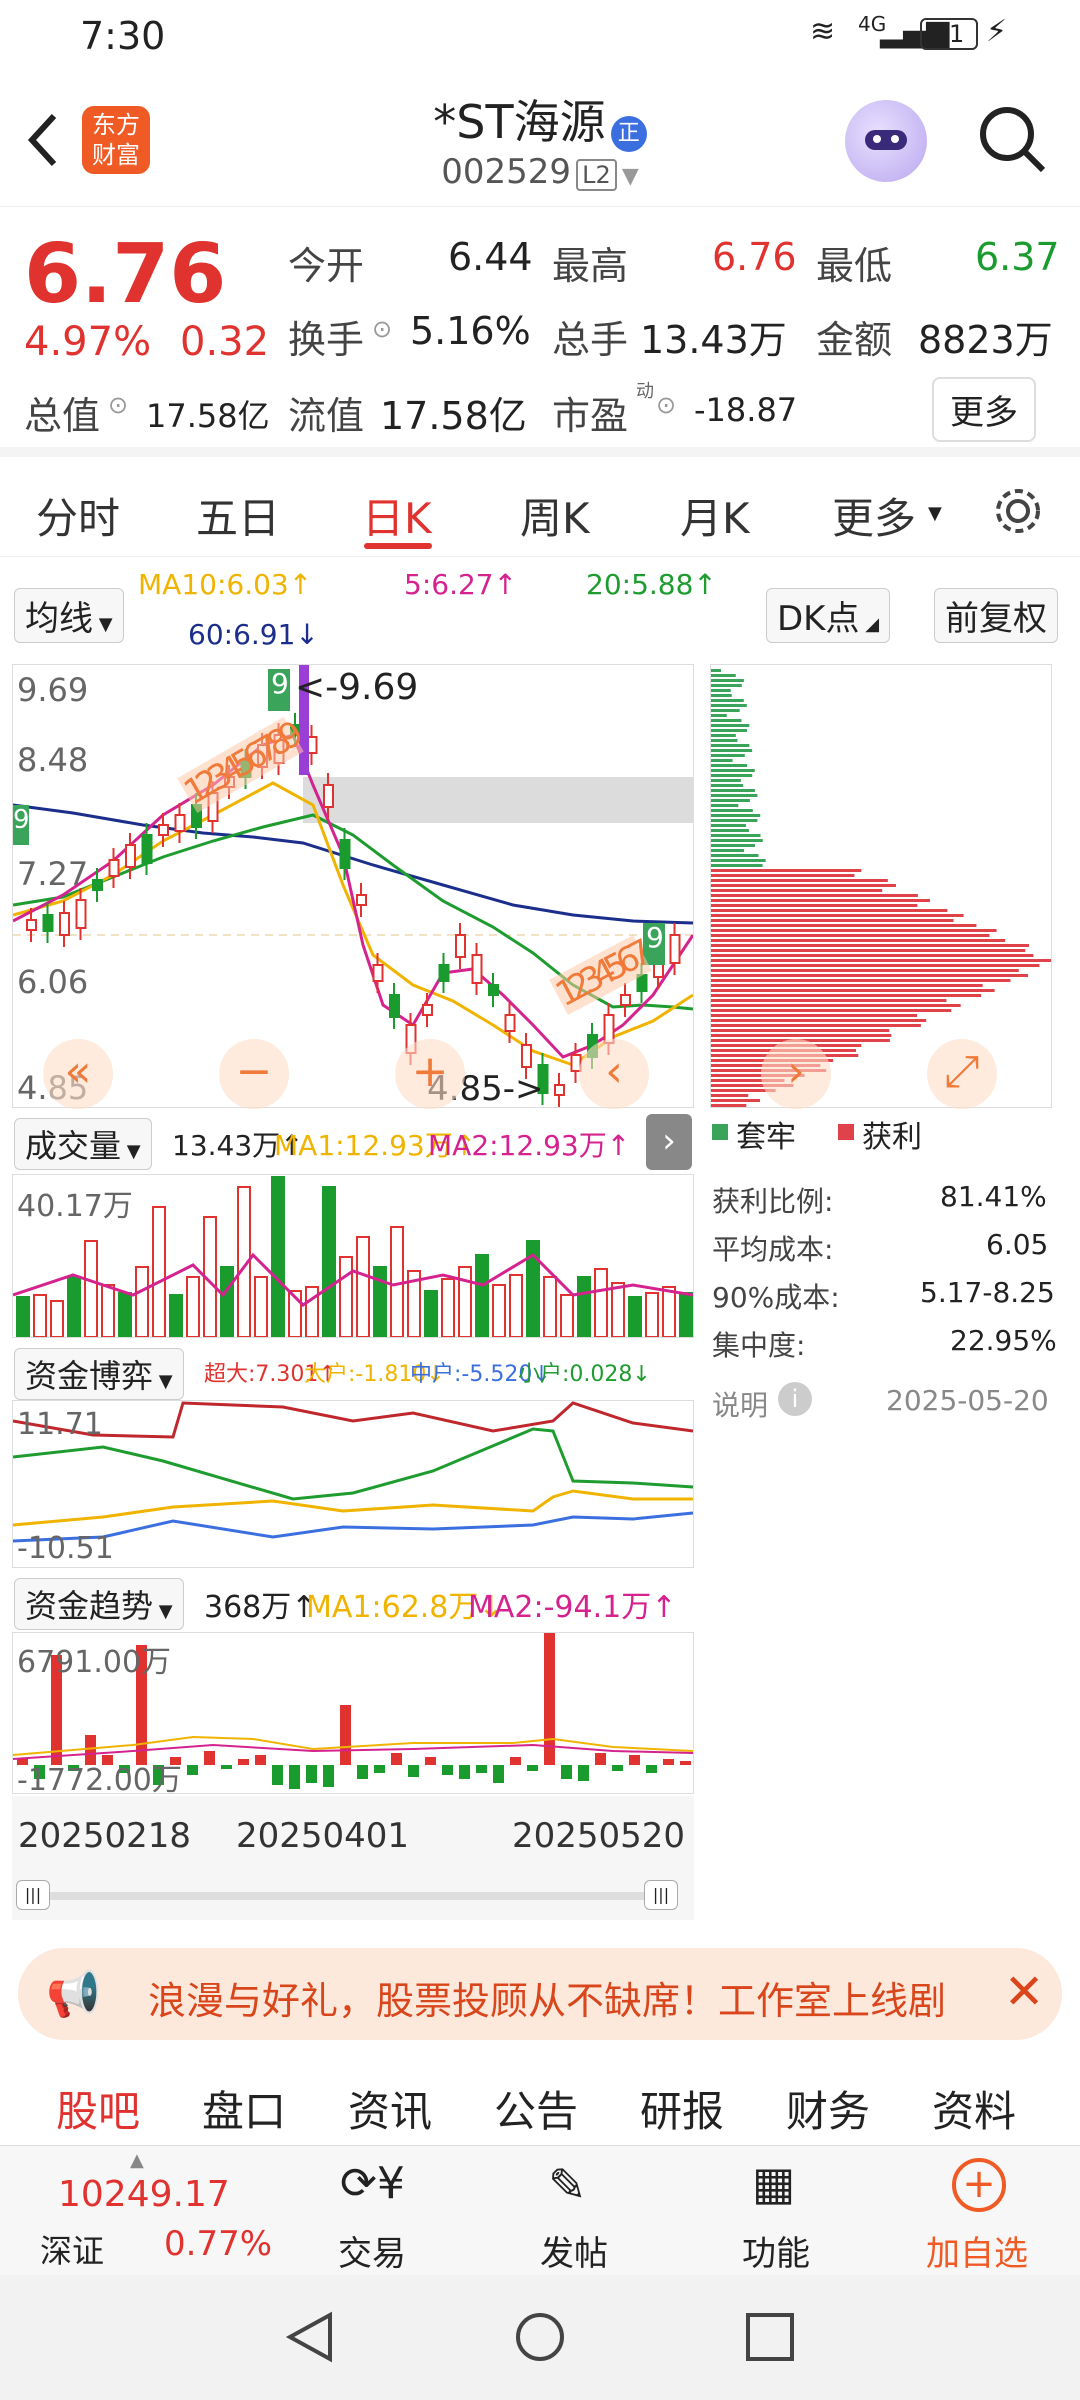  I want to click on capital-game-selector: 资金博弈 ▼, so click(99, 1374).